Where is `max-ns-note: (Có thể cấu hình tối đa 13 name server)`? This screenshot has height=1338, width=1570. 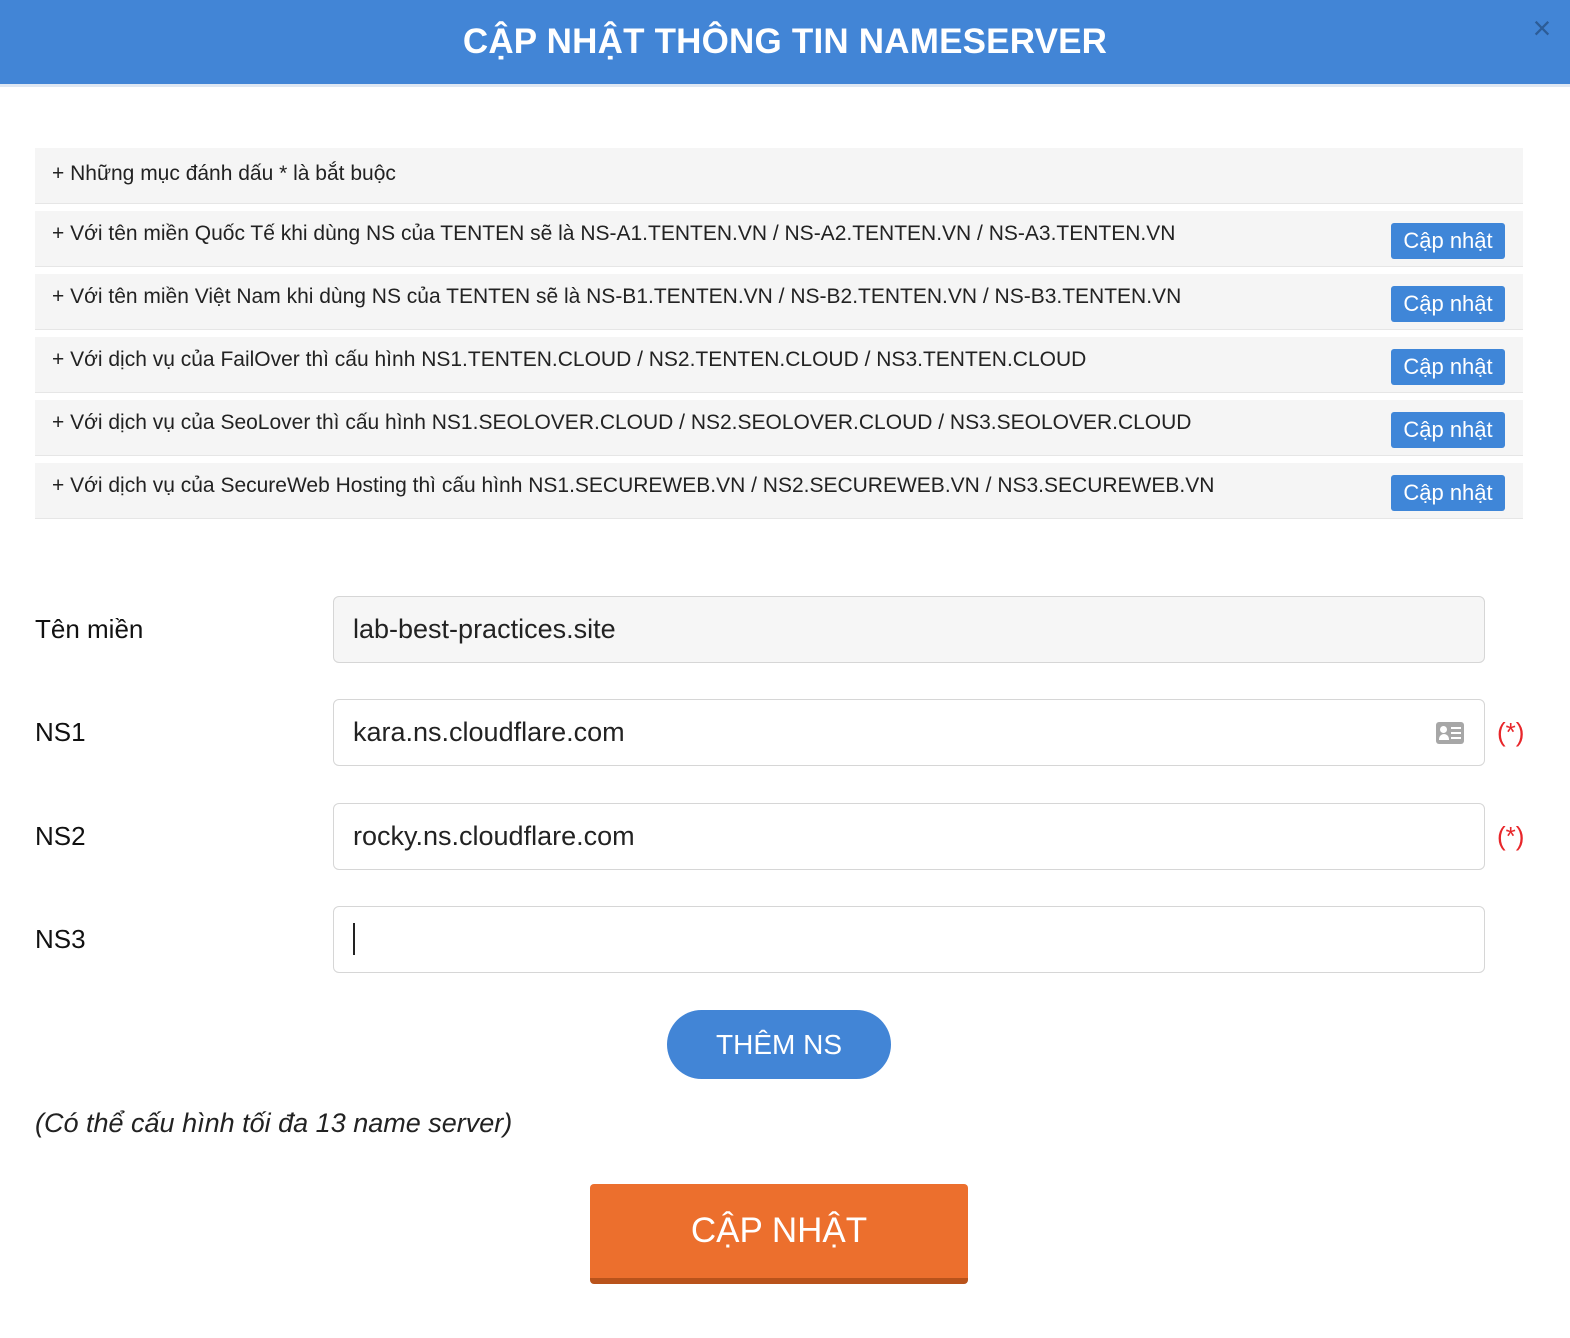
max-ns-note: (Có thể cấu hình tối đa 13 name server) is located at coordinates (274, 1123).